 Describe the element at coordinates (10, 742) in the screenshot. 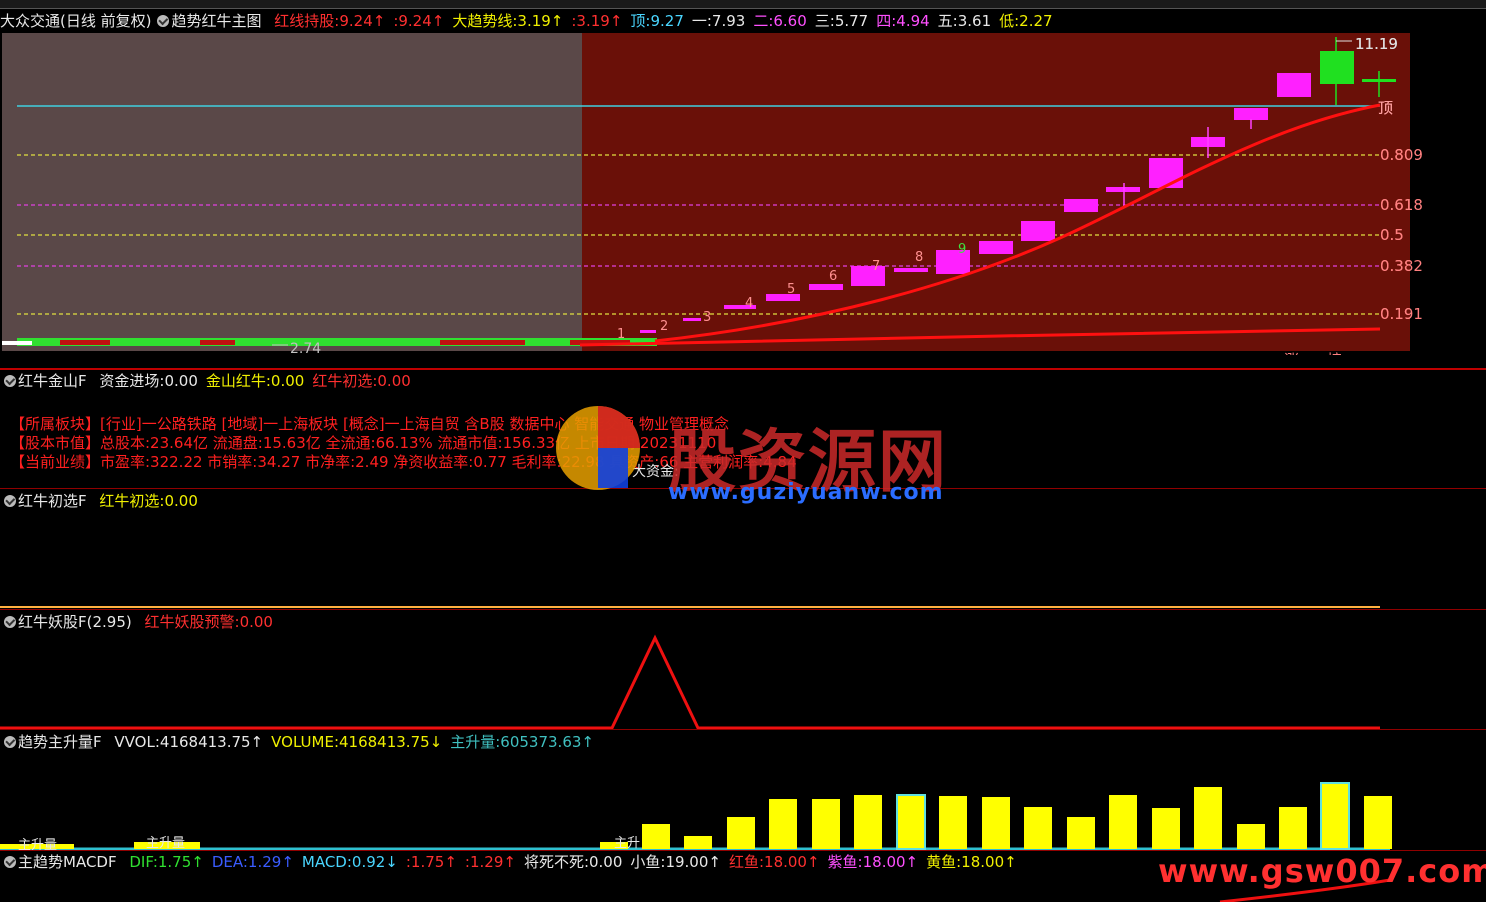

I see `panel4-settings-icon` at that location.